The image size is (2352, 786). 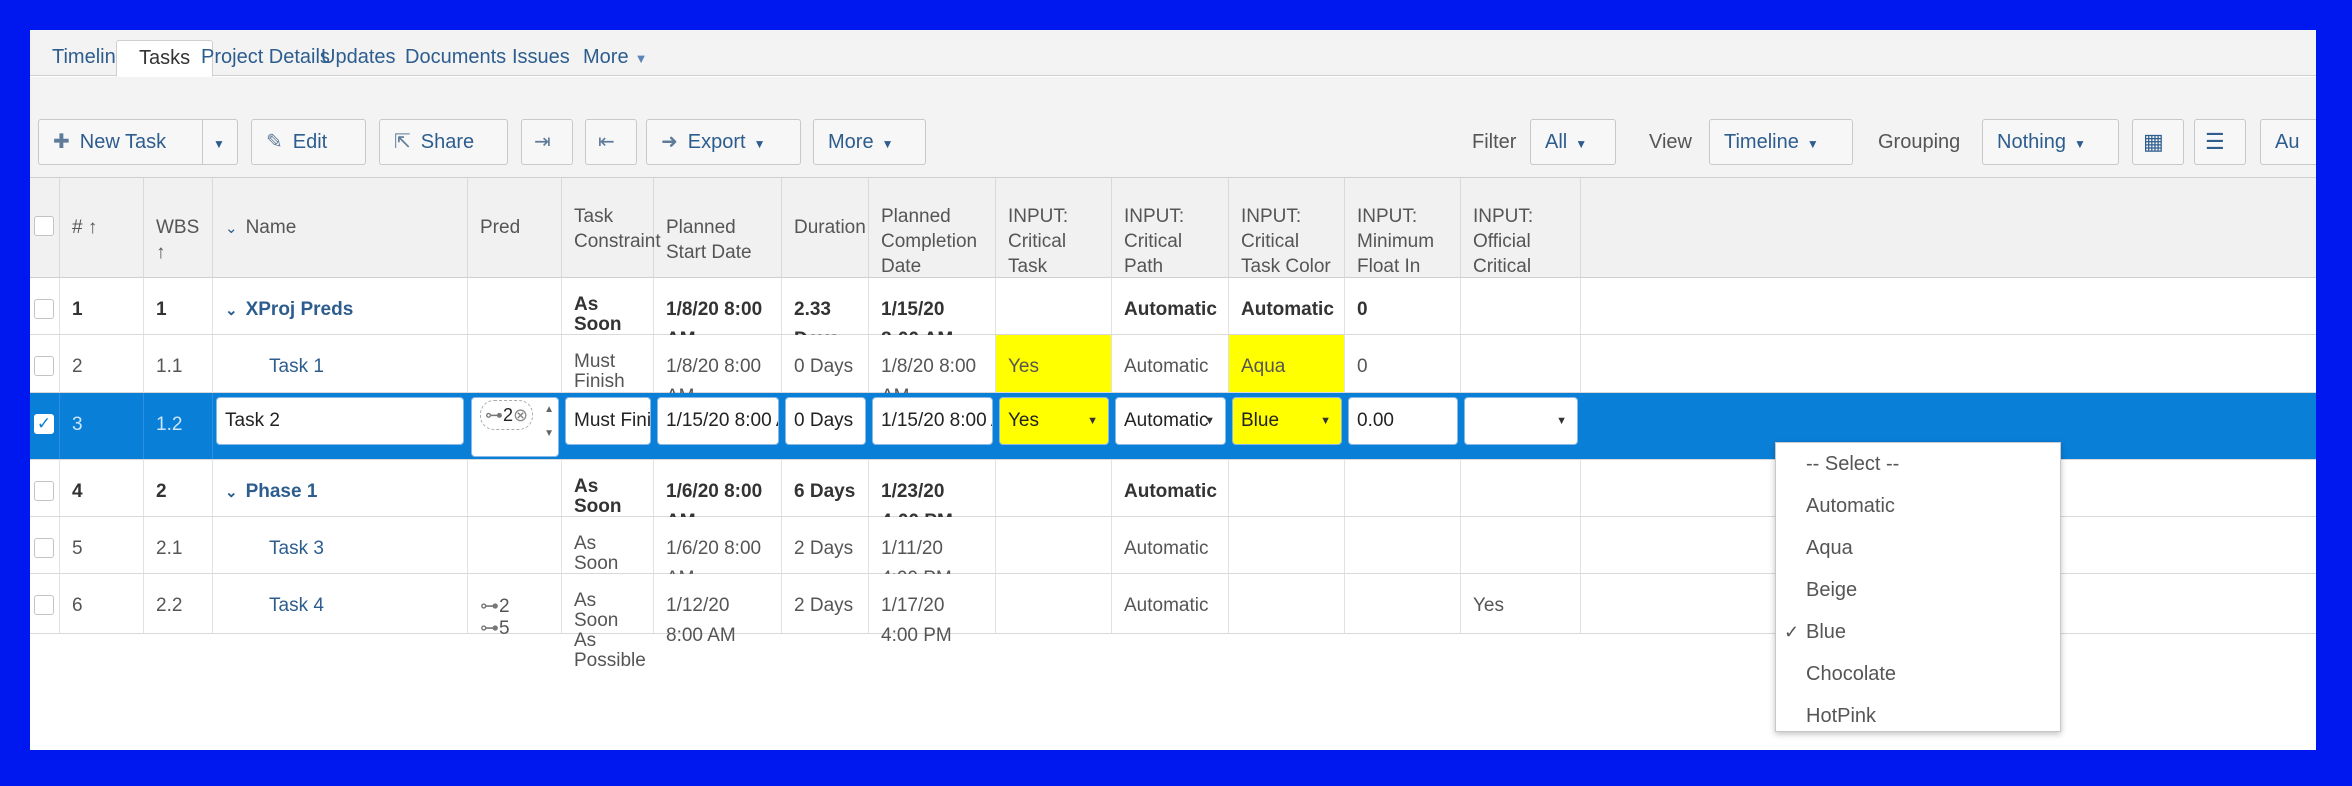 What do you see at coordinates (1403, 306) in the screenshot?
I see `cell-float: 0` at bounding box center [1403, 306].